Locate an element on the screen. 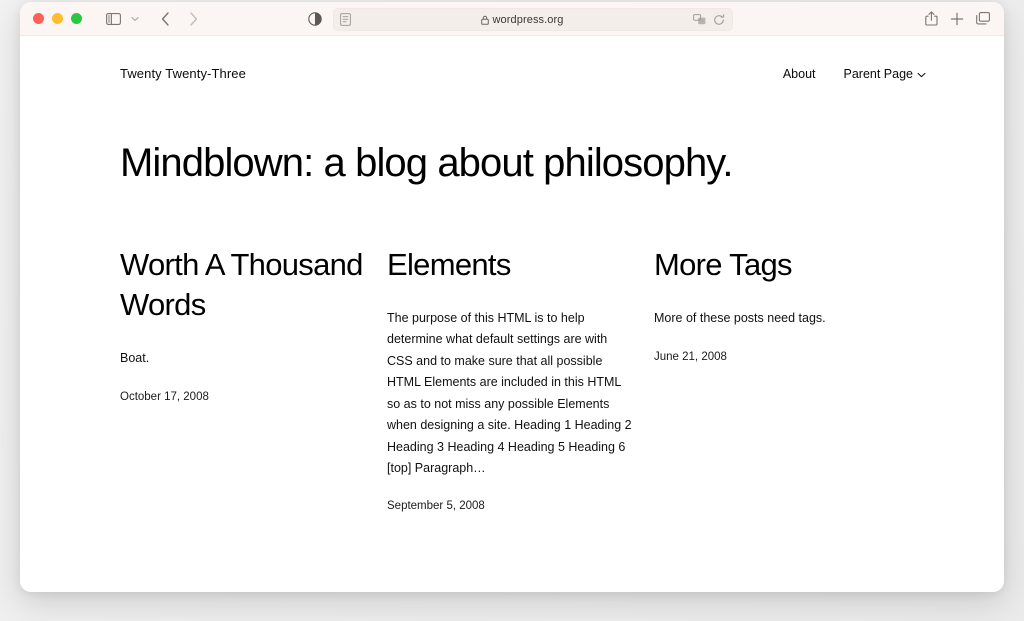  post-excerpt: More of these posts need tags. is located at coordinates (740, 317).